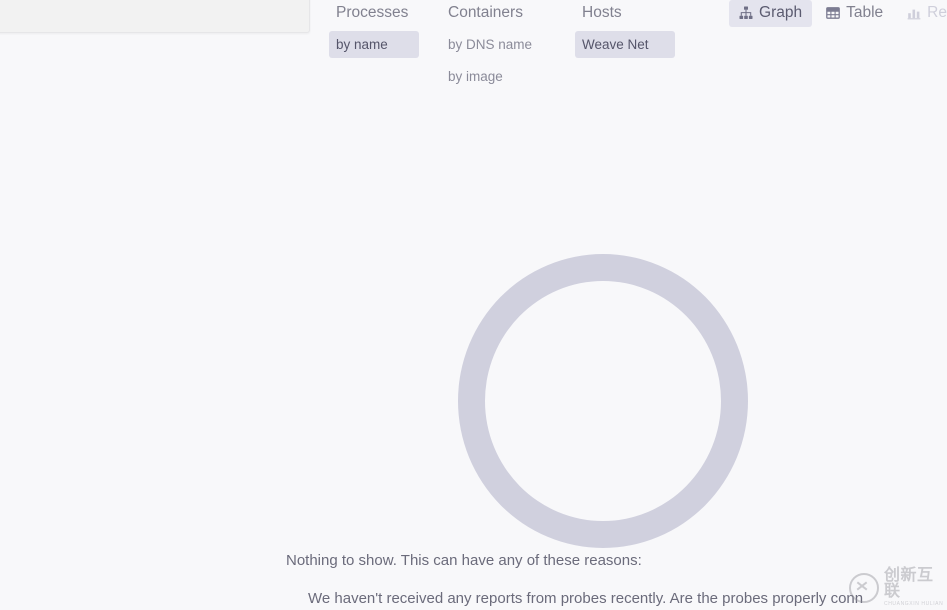  Describe the element at coordinates (625, 13) in the screenshot. I see `topology-item-hosts: Hosts` at that location.